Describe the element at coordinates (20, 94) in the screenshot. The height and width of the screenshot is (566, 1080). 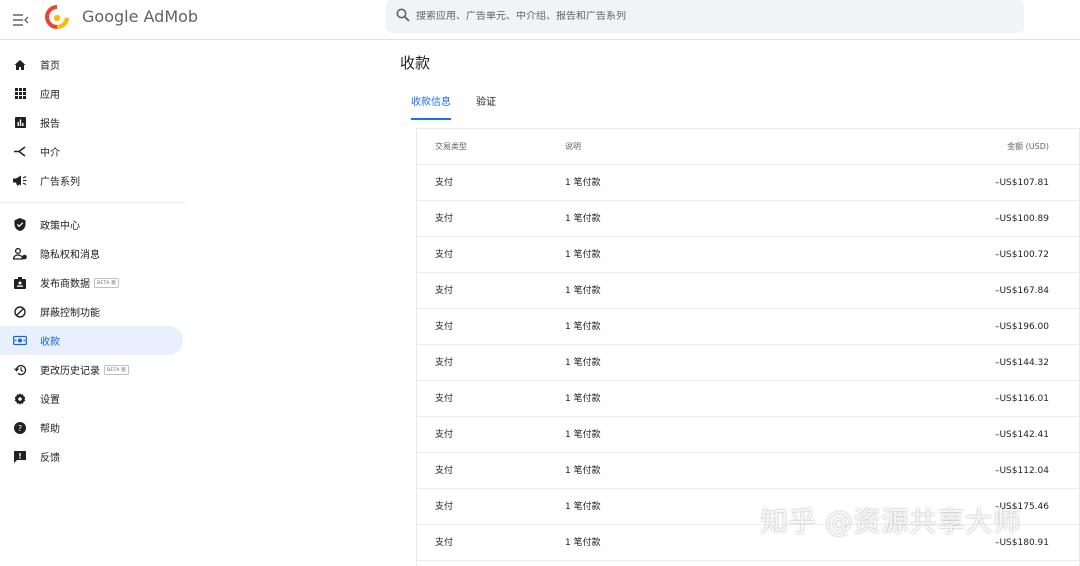
I see `apps-grid-icon` at that location.